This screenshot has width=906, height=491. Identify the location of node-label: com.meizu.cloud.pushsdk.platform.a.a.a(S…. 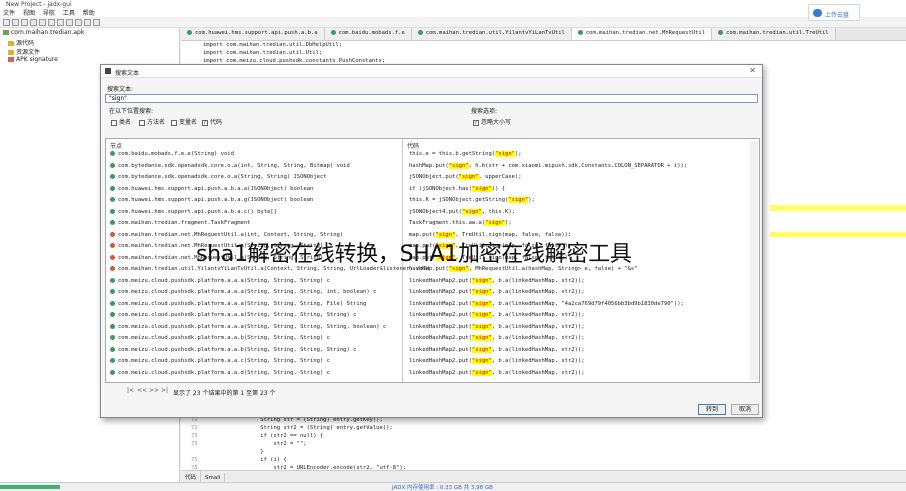
(237, 315).